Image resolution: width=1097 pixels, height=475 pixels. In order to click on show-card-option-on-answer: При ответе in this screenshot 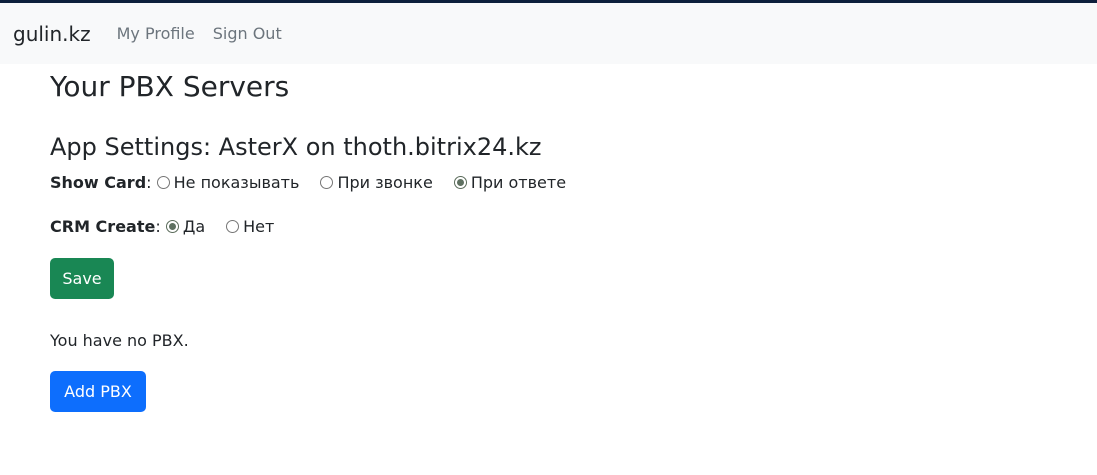, I will do `click(510, 182)`.